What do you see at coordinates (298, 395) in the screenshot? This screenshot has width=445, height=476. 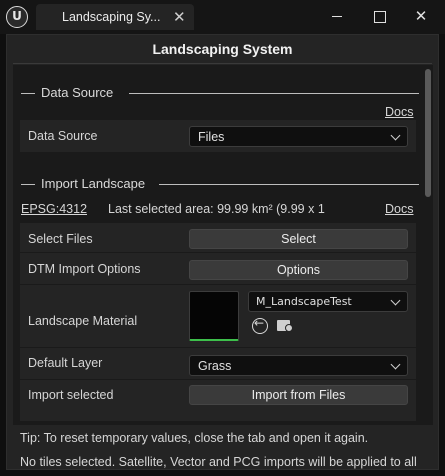 I see `import-from-files-button: Import from Files` at bounding box center [298, 395].